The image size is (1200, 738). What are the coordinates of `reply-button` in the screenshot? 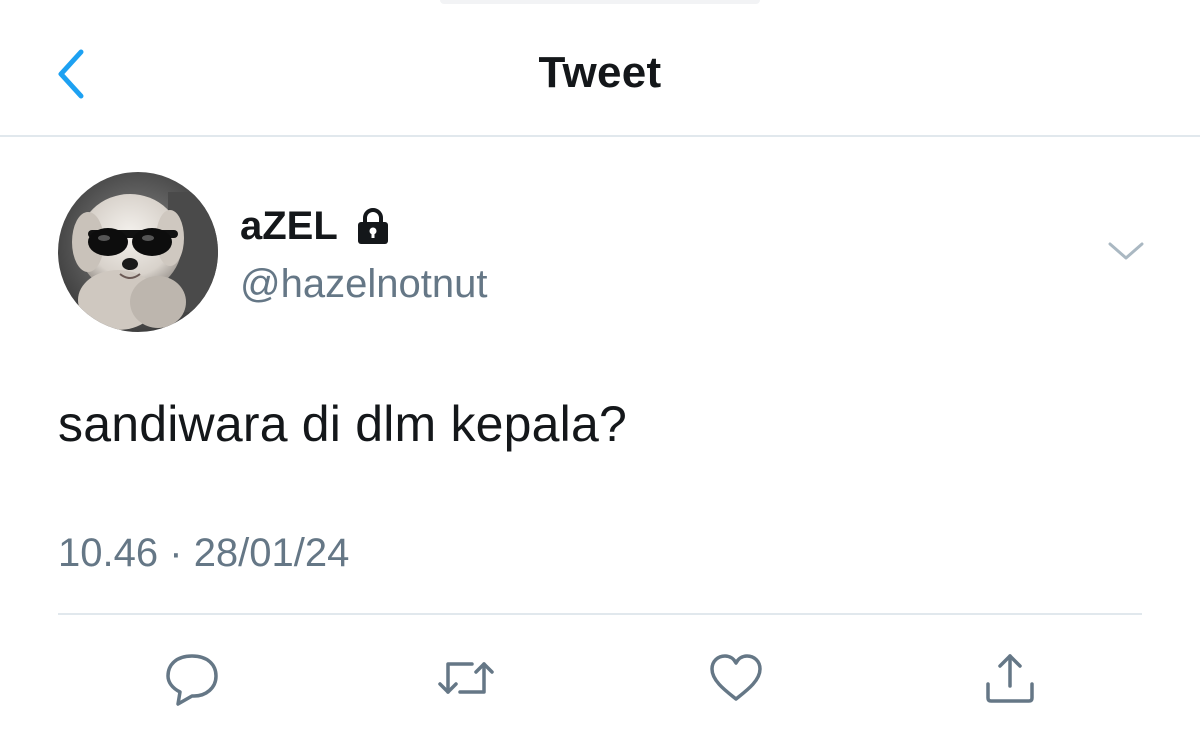 It's located at (192, 678).